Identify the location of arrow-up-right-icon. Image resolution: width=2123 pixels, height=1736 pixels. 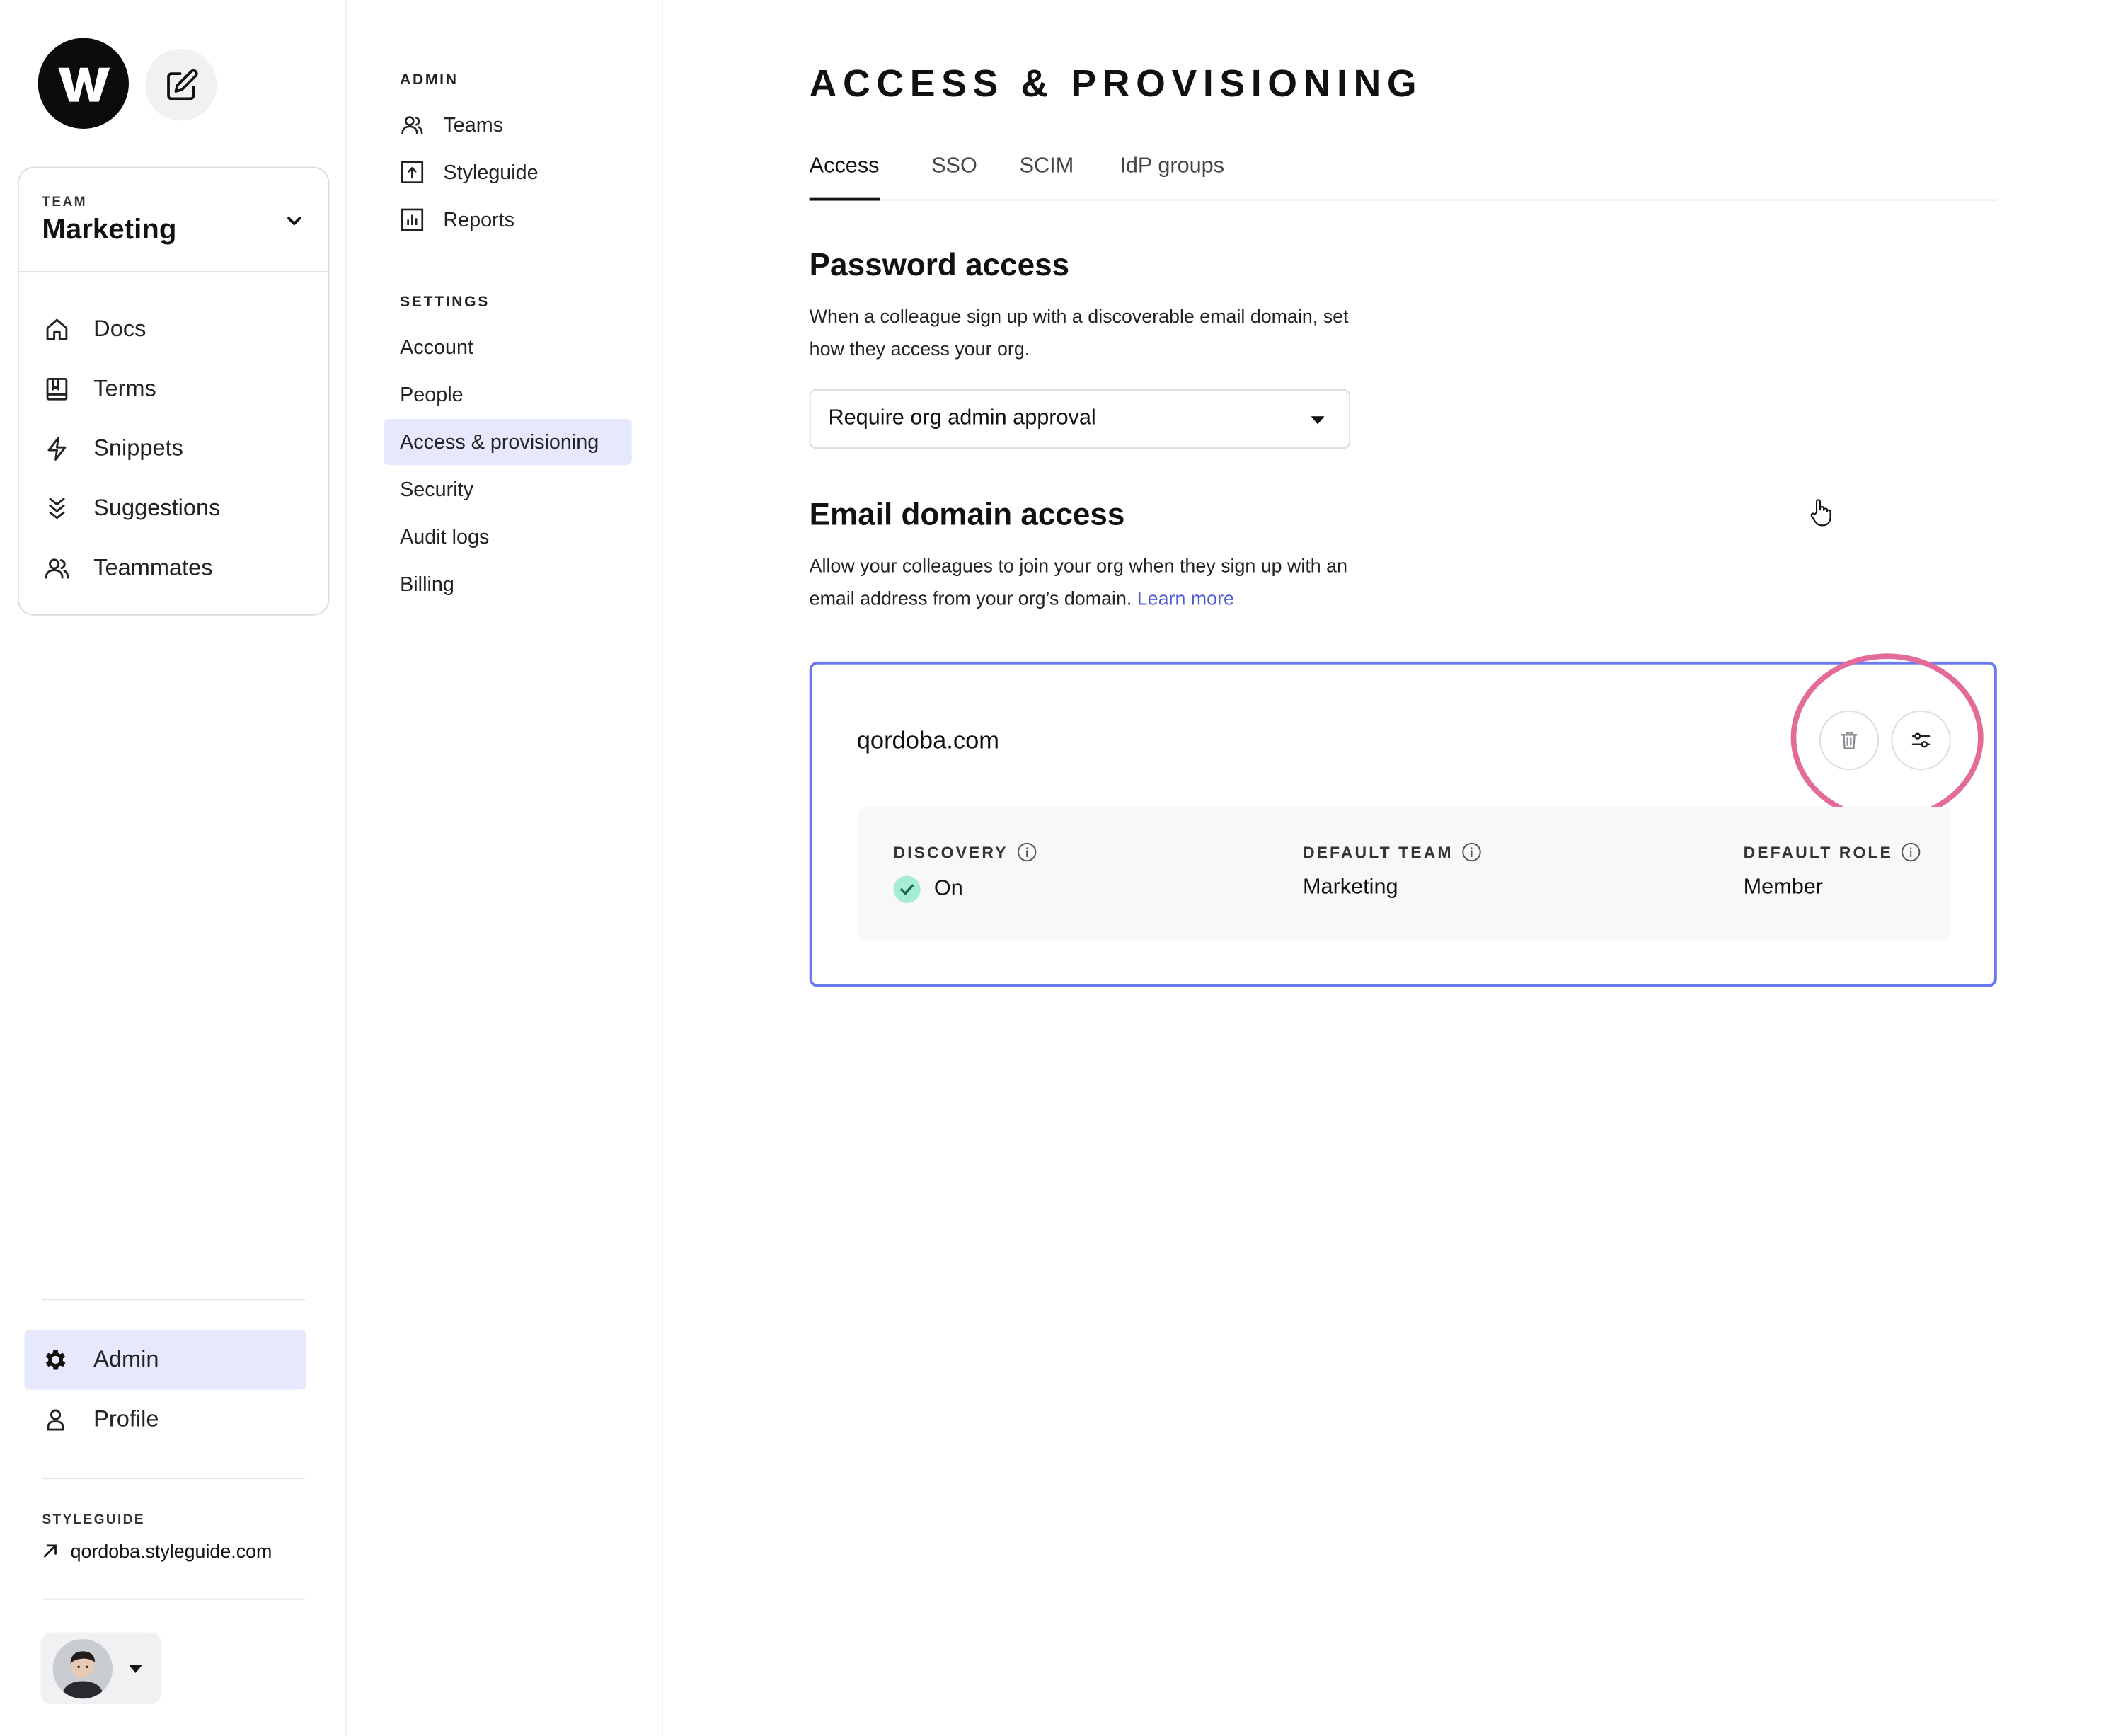
(50, 1551).